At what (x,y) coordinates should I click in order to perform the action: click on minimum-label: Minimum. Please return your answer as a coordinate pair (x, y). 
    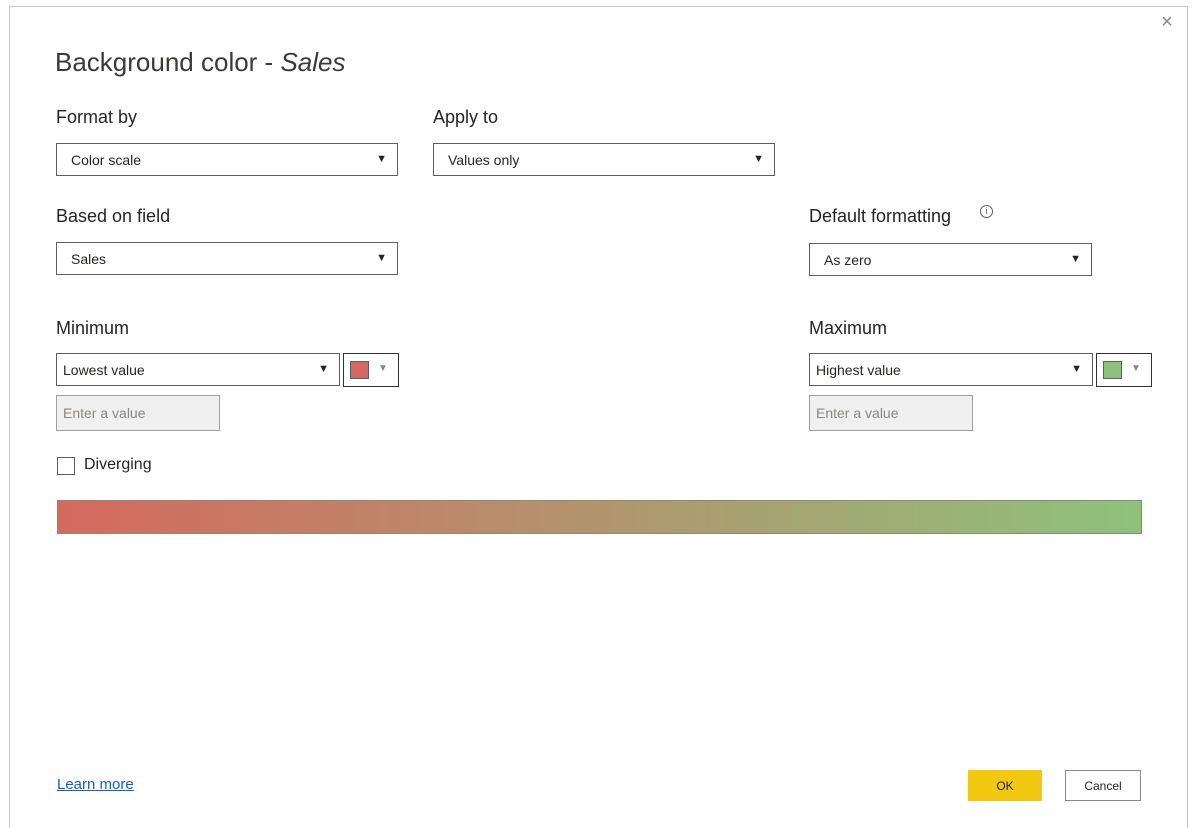
    Looking at the image, I should click on (93, 328).